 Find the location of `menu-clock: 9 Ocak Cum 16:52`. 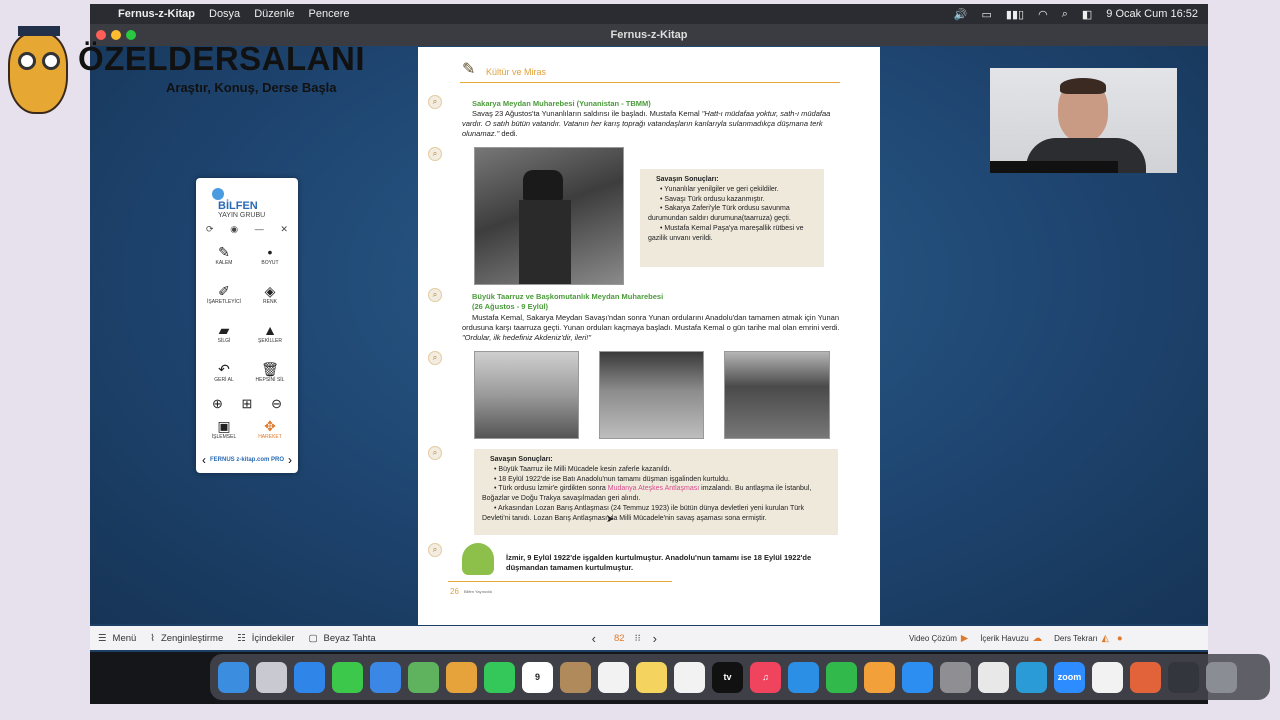

menu-clock: 9 Ocak Cum 16:52 is located at coordinates (1152, 14).